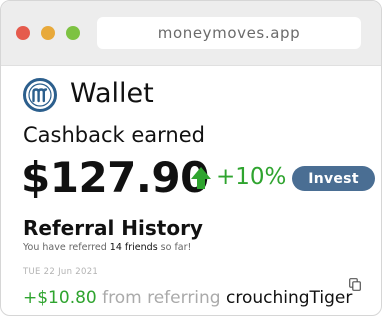  What do you see at coordinates (60, 298) in the screenshot?
I see `referral-entry-amount: +$10.80` at bounding box center [60, 298].